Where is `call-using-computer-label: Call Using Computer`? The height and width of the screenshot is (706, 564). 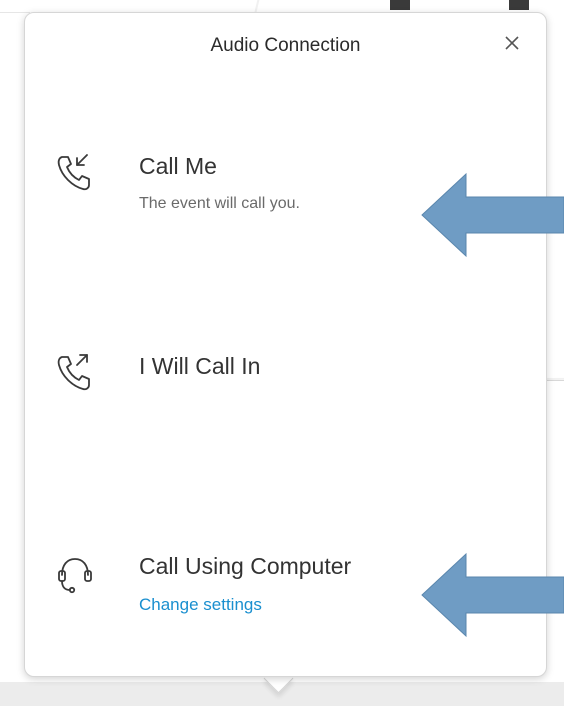 call-using-computer-label: Call Using Computer is located at coordinates (245, 566).